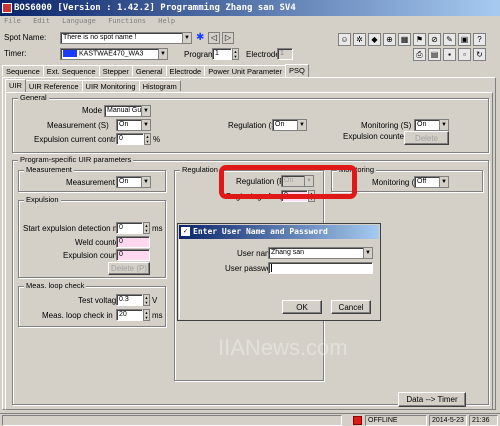  Describe the element at coordinates (99, 300) in the screenshot. I see `test-voltage-label: Test voltage` at that location.